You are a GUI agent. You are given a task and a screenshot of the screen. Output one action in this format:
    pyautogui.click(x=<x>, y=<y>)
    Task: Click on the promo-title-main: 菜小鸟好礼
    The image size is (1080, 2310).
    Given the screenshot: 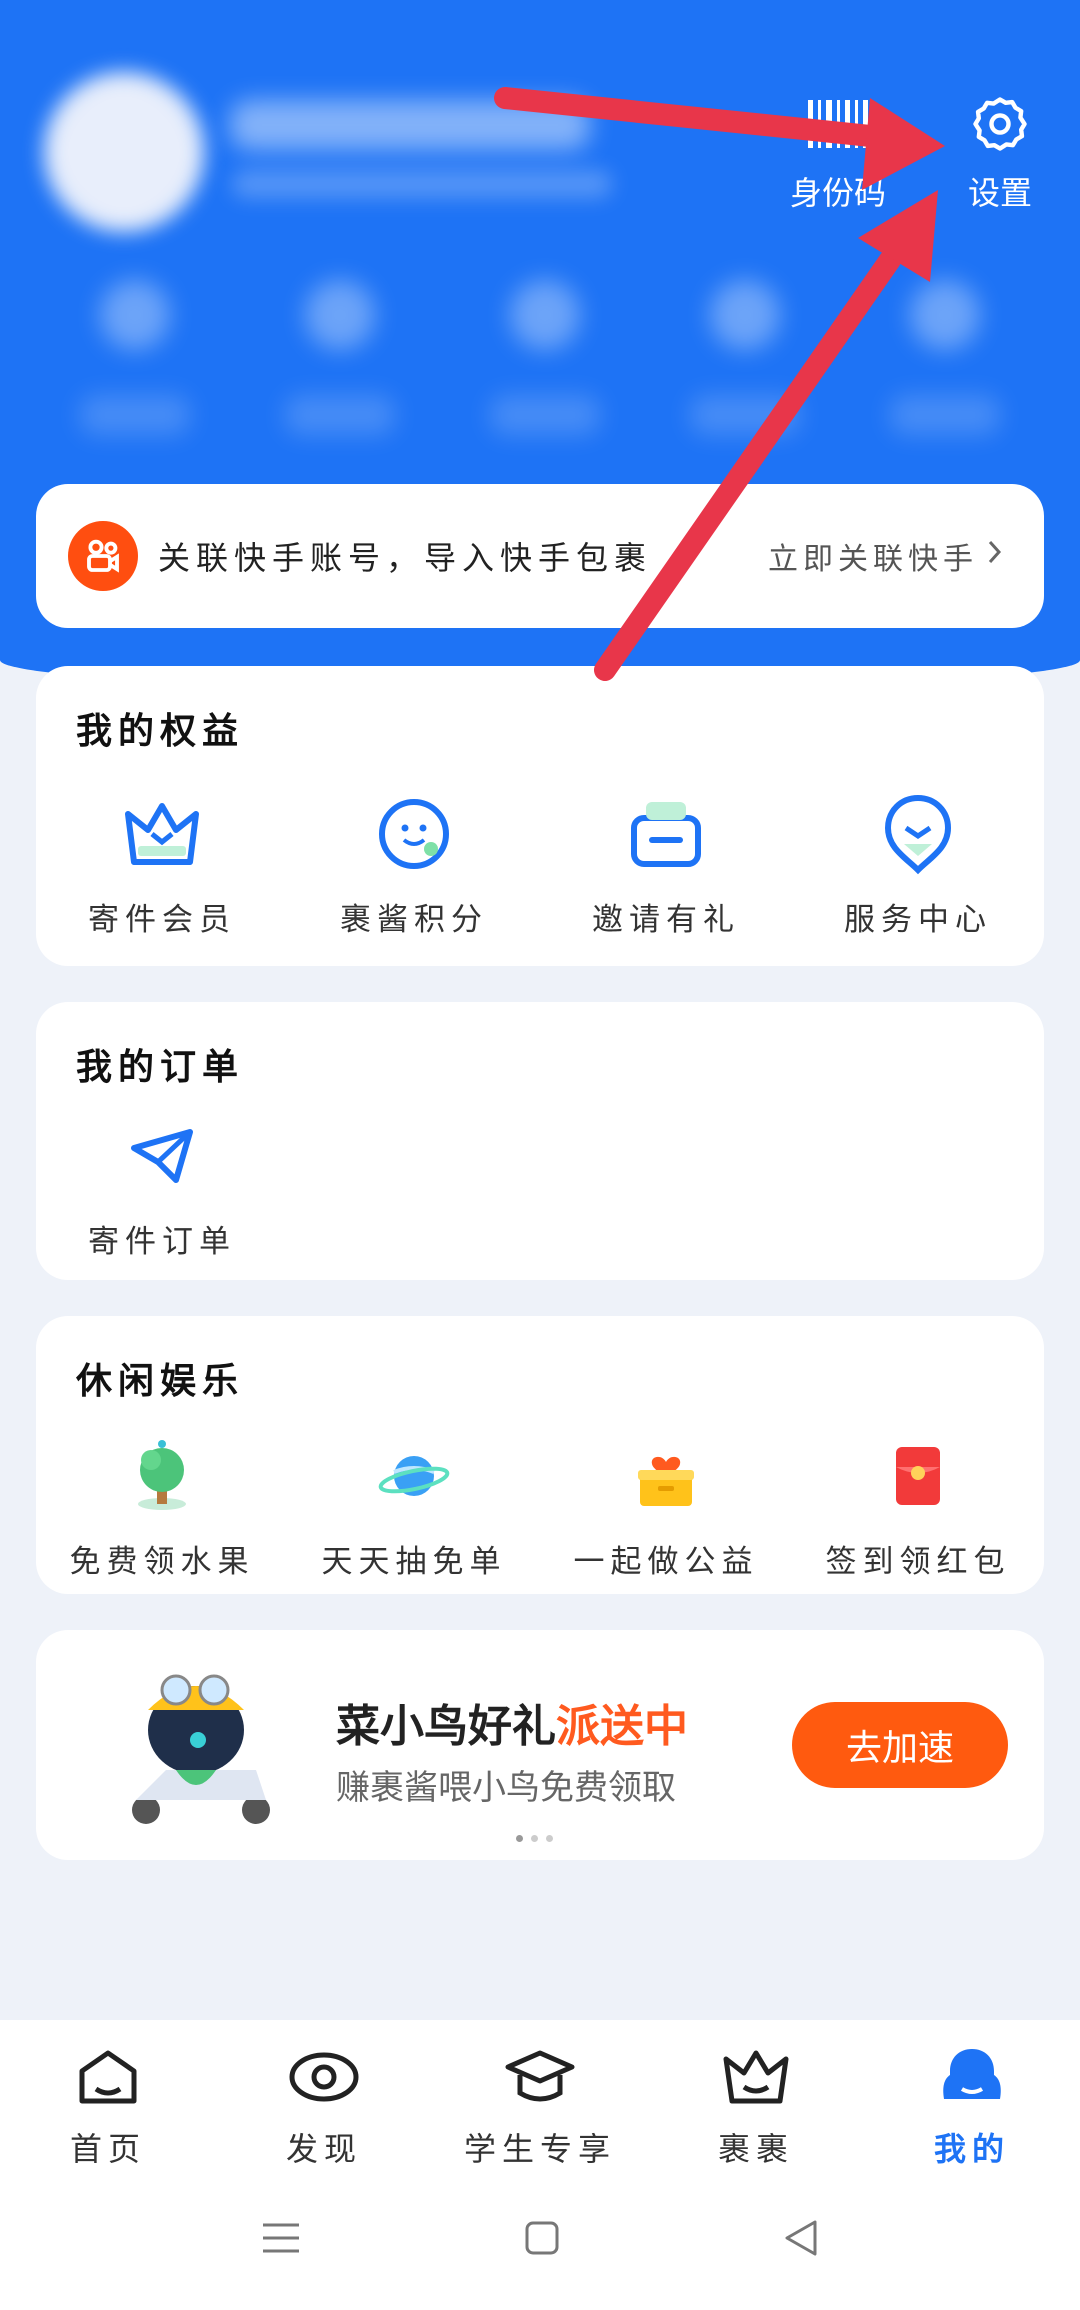 What is the action you would take?
    pyautogui.click(x=446, y=1726)
    